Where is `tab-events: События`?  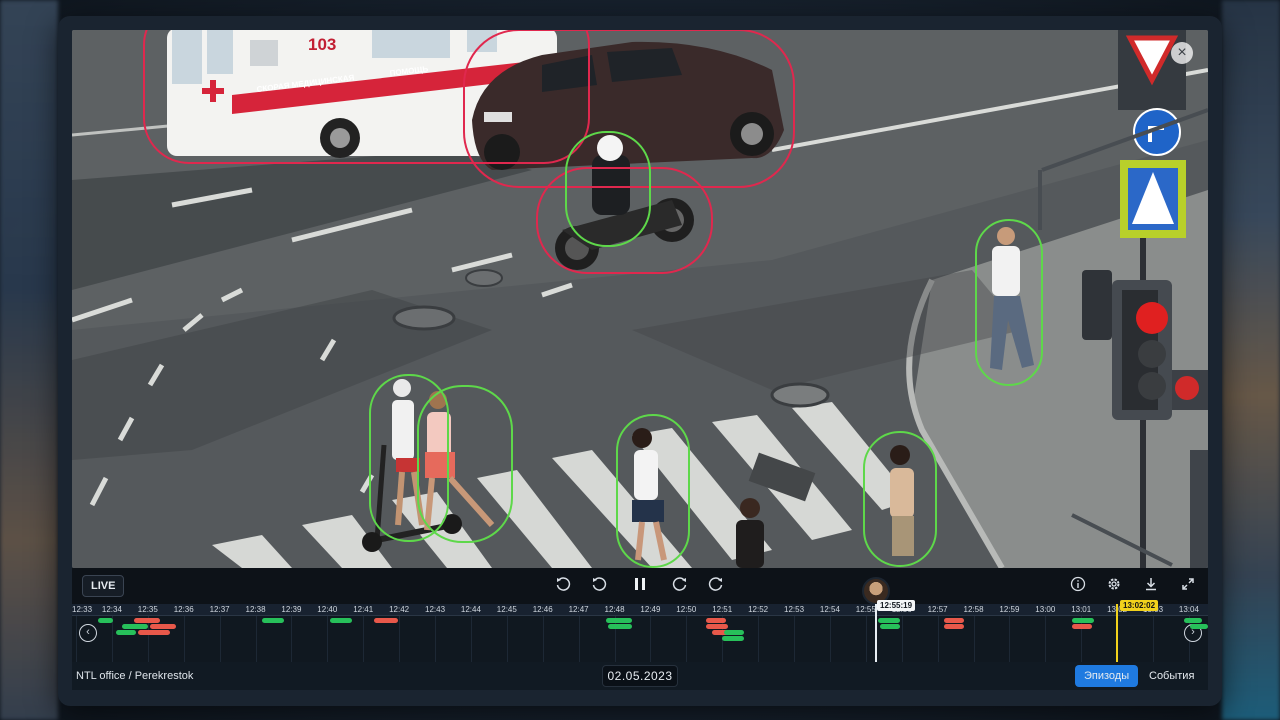
tab-events: События is located at coordinates (1171, 676).